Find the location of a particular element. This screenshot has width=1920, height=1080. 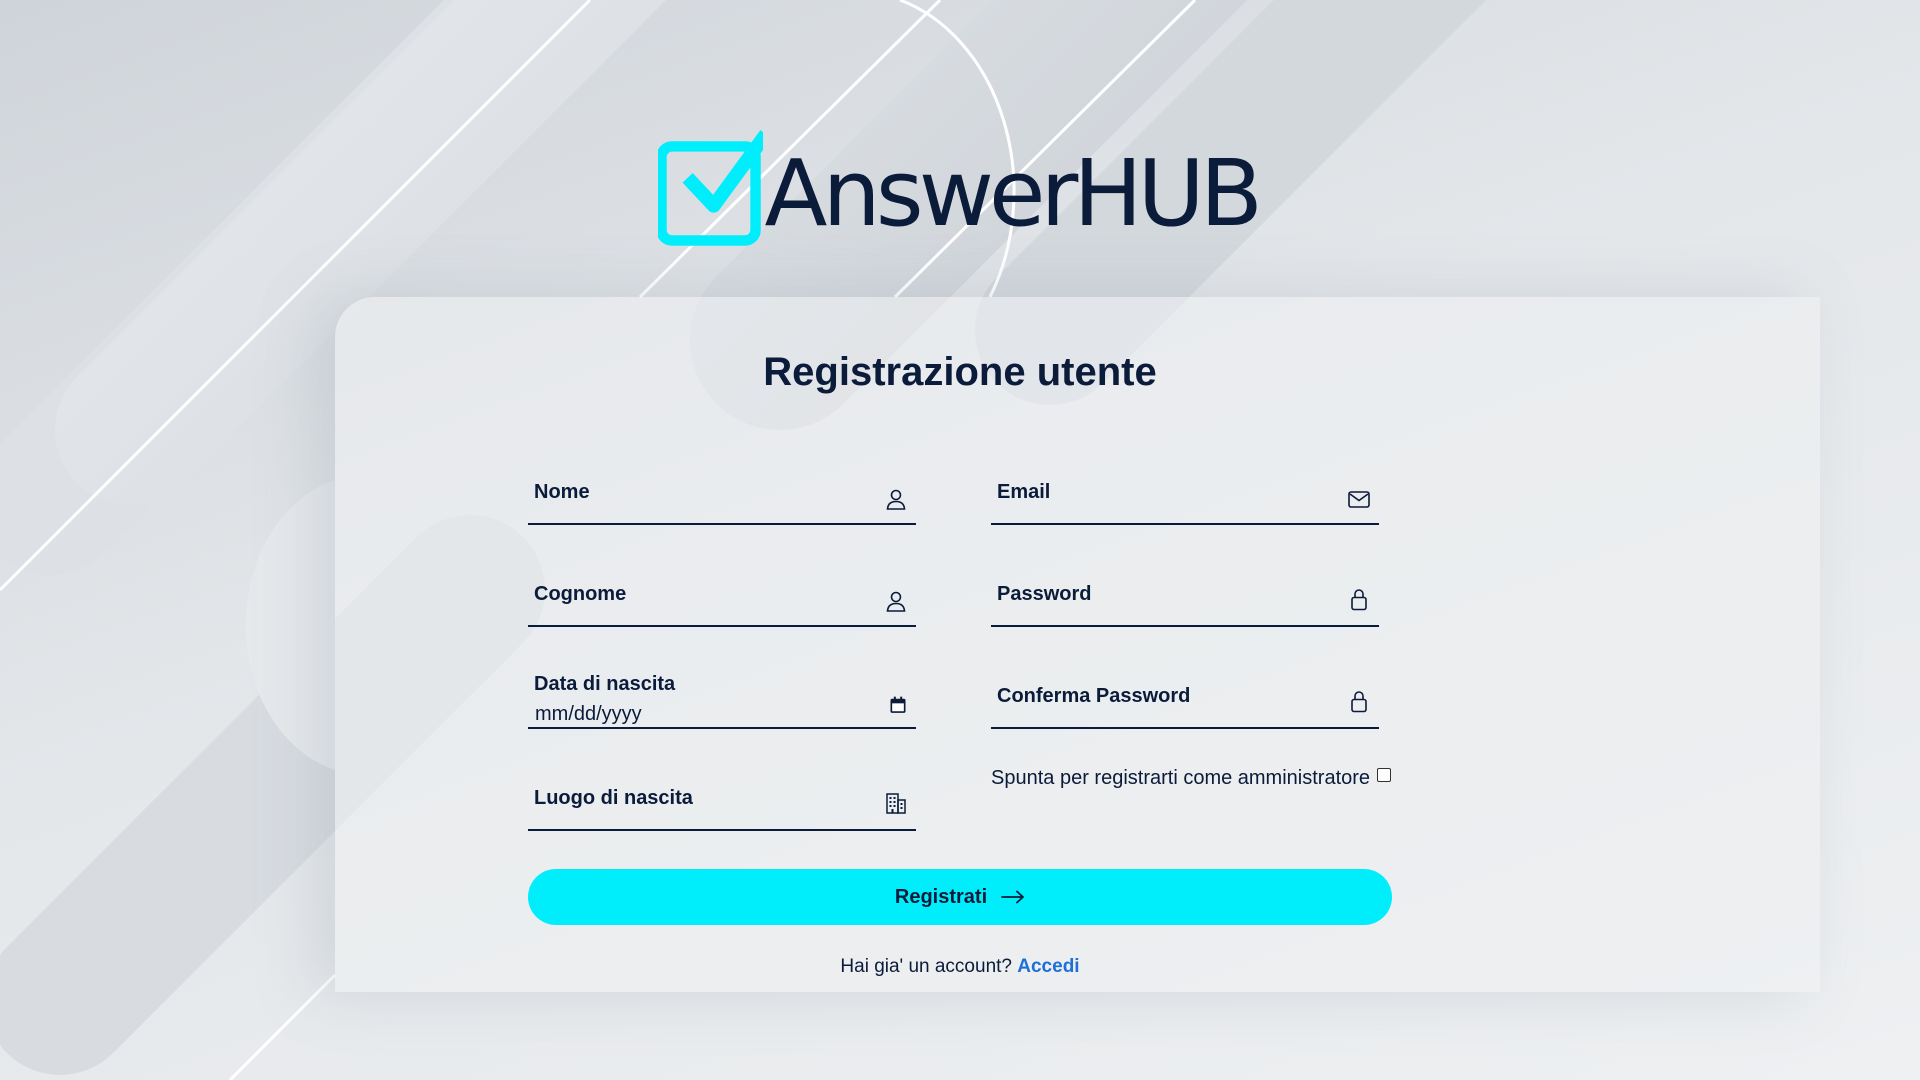

login-prompt-text: Hai gia' un account? is located at coordinates (926, 966).